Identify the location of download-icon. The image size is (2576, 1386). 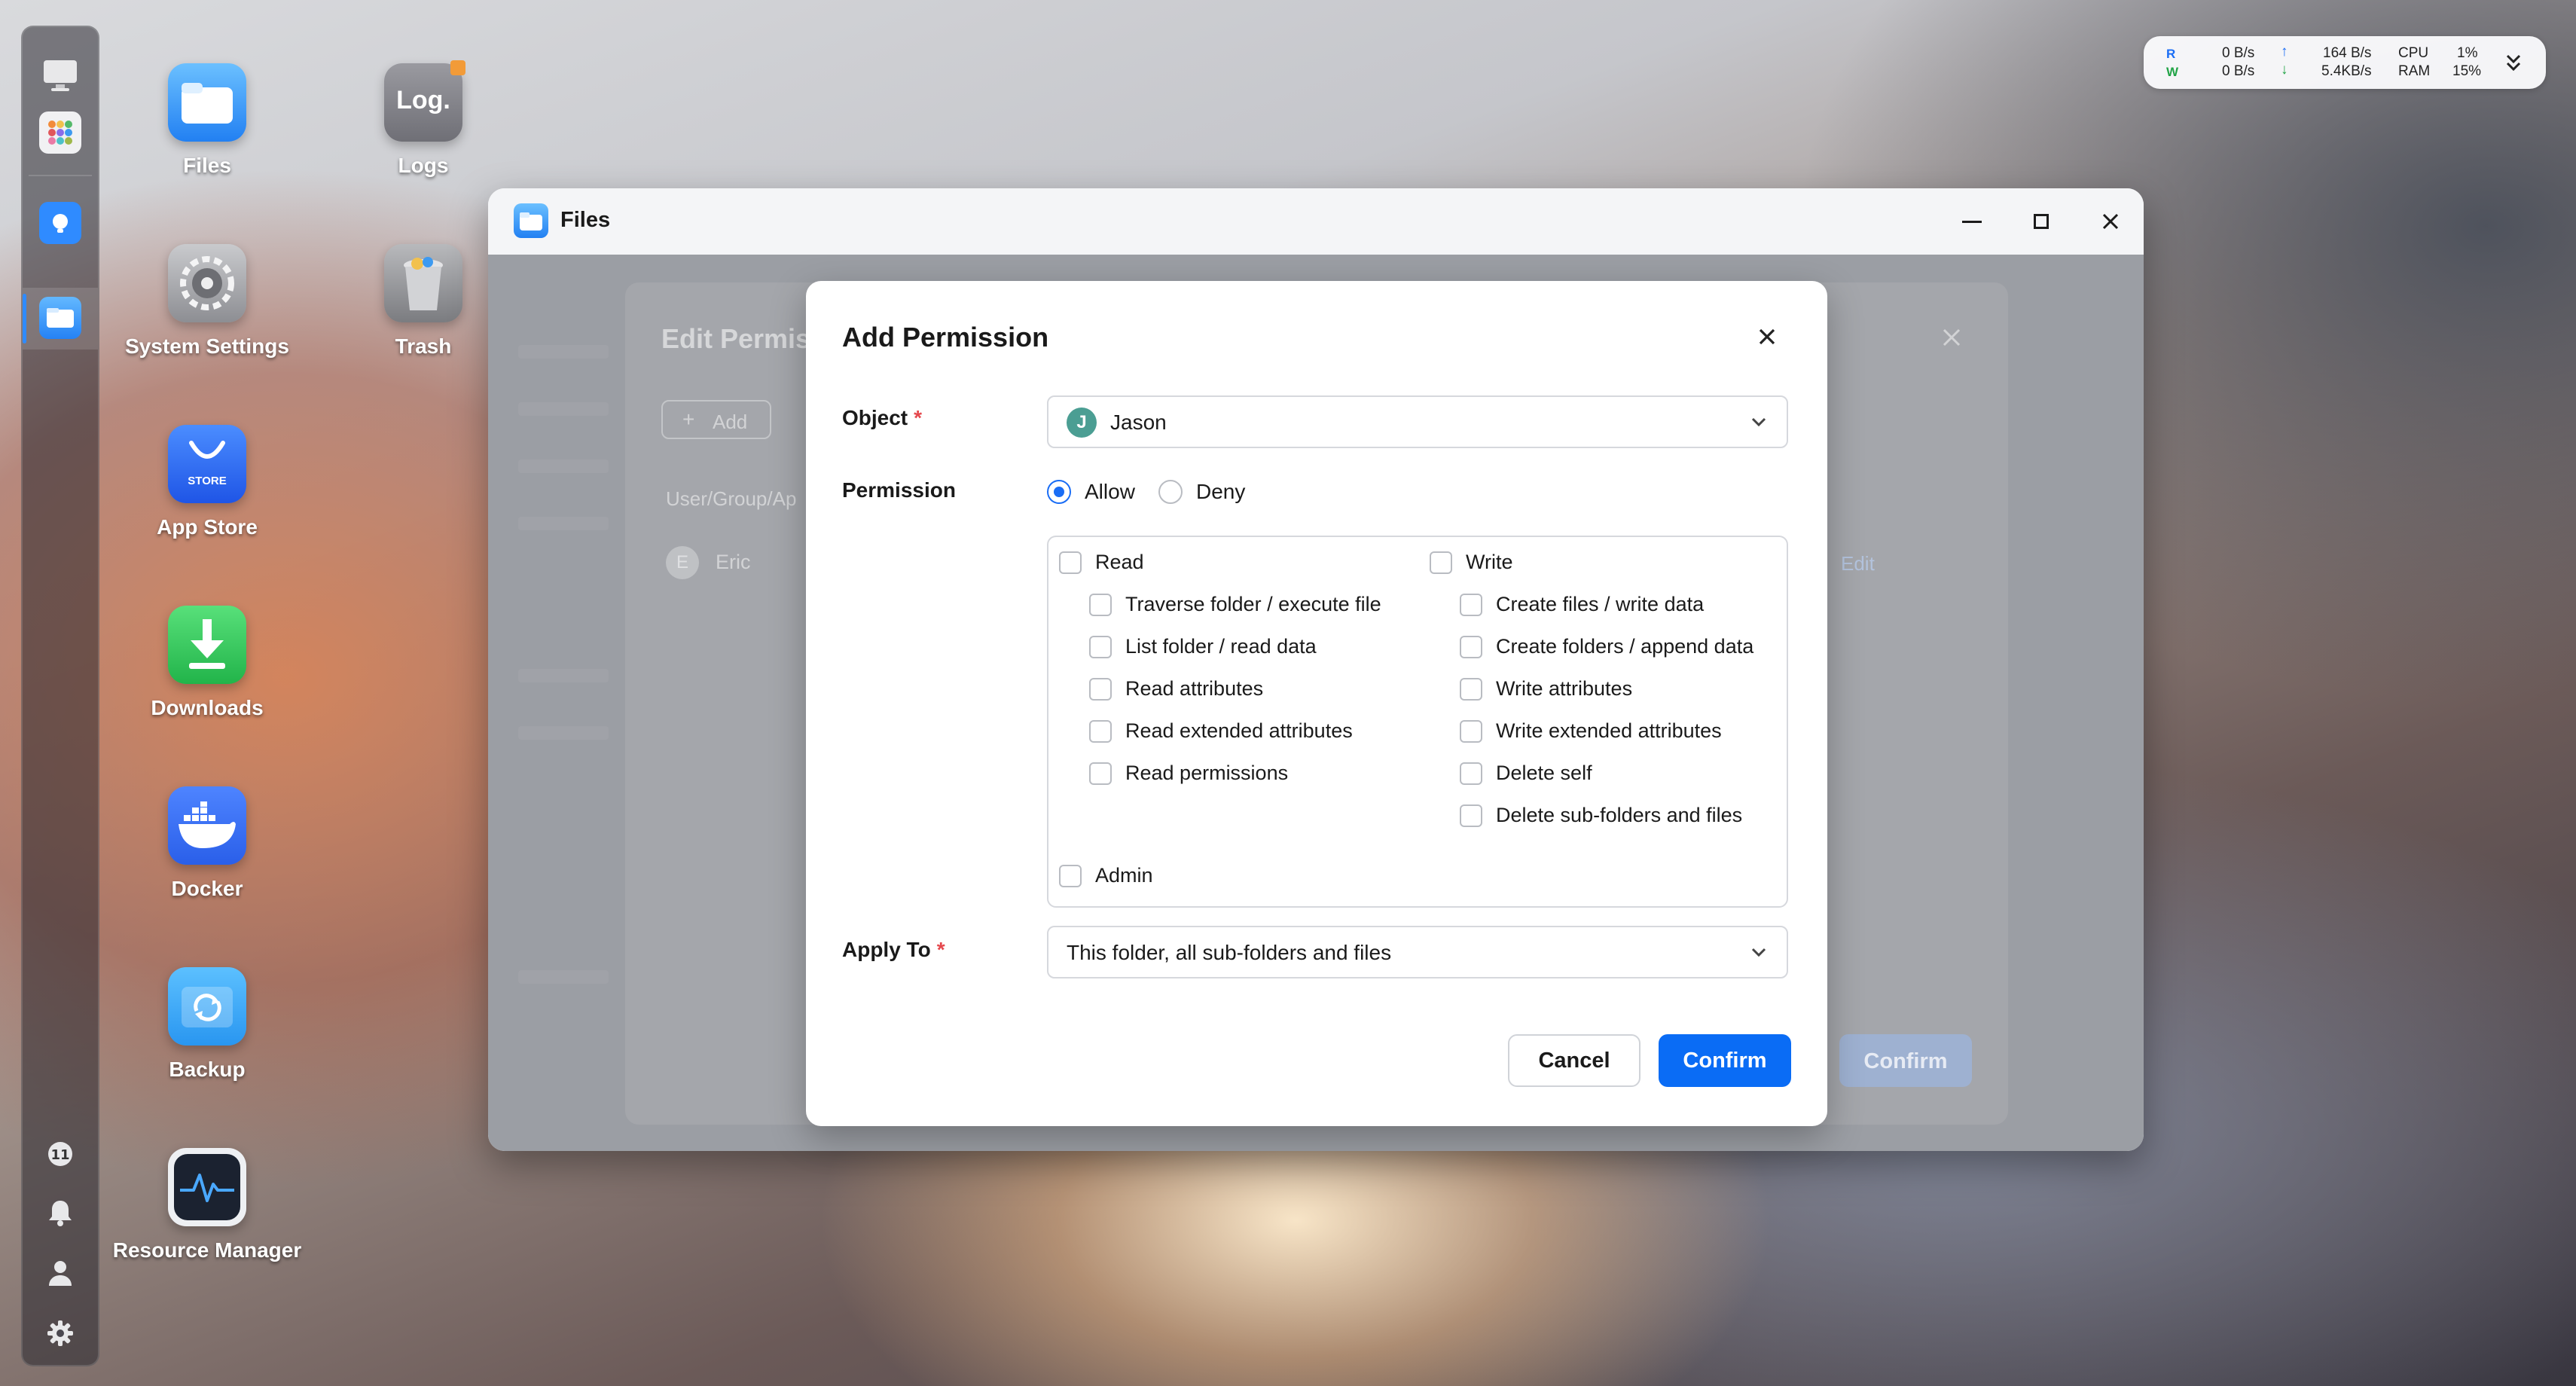
(207, 645).